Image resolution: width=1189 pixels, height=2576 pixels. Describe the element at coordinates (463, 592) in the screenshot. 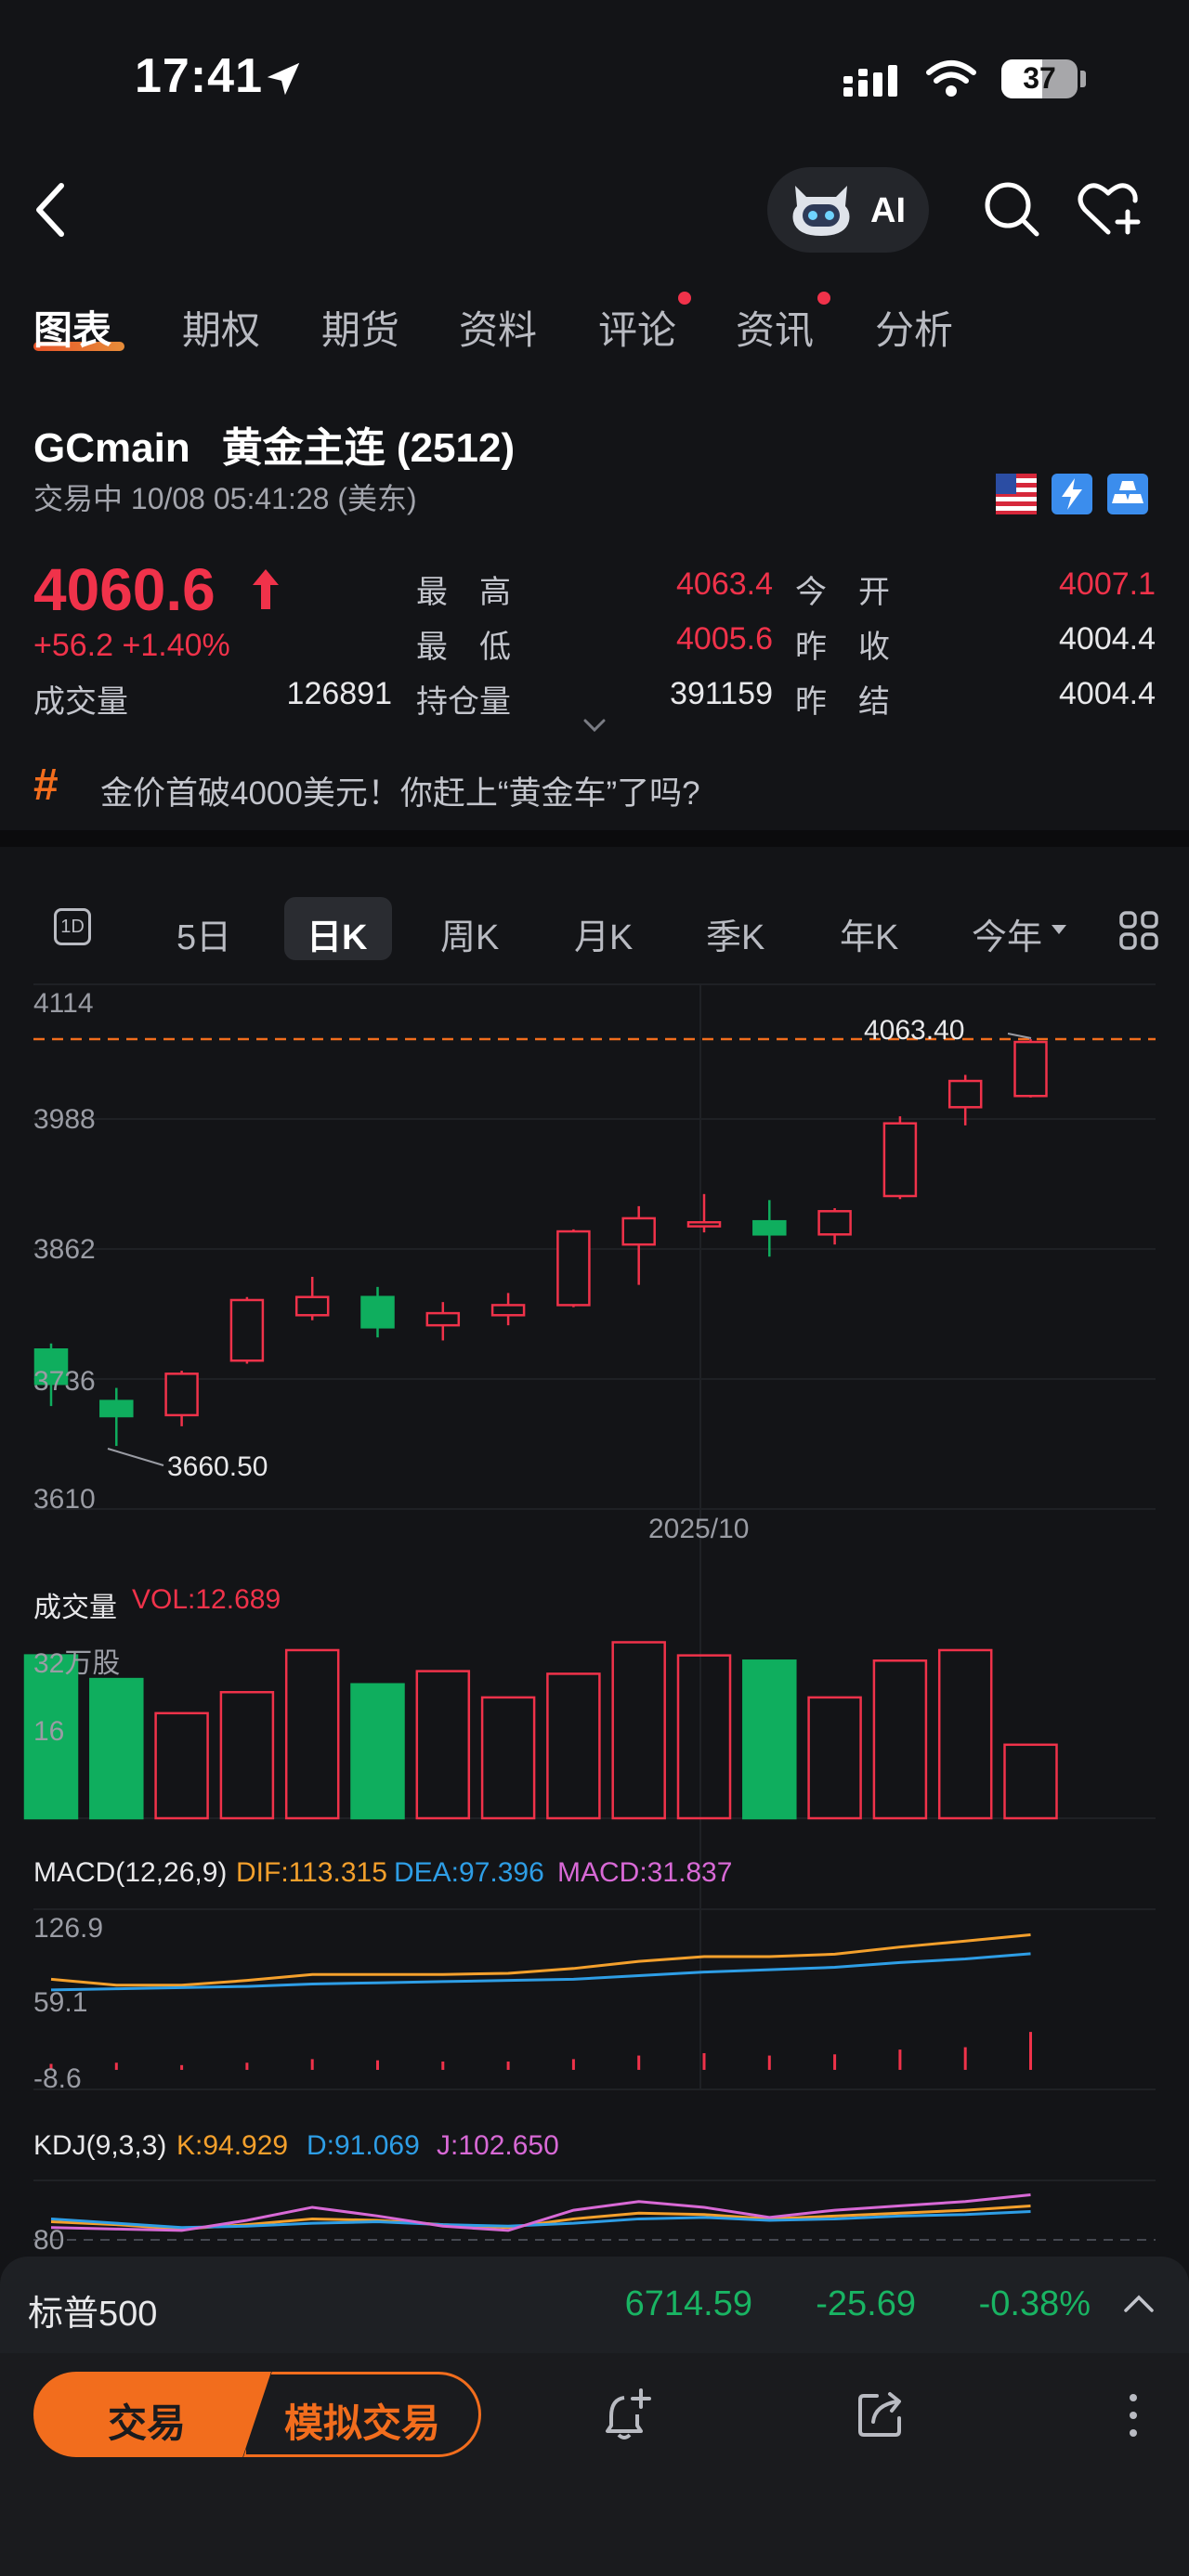

I see `high-label: 最 高` at that location.